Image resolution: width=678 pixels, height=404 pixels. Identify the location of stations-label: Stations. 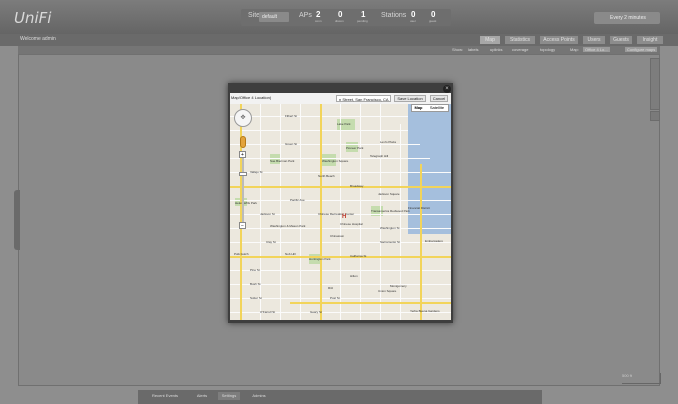
(394, 15).